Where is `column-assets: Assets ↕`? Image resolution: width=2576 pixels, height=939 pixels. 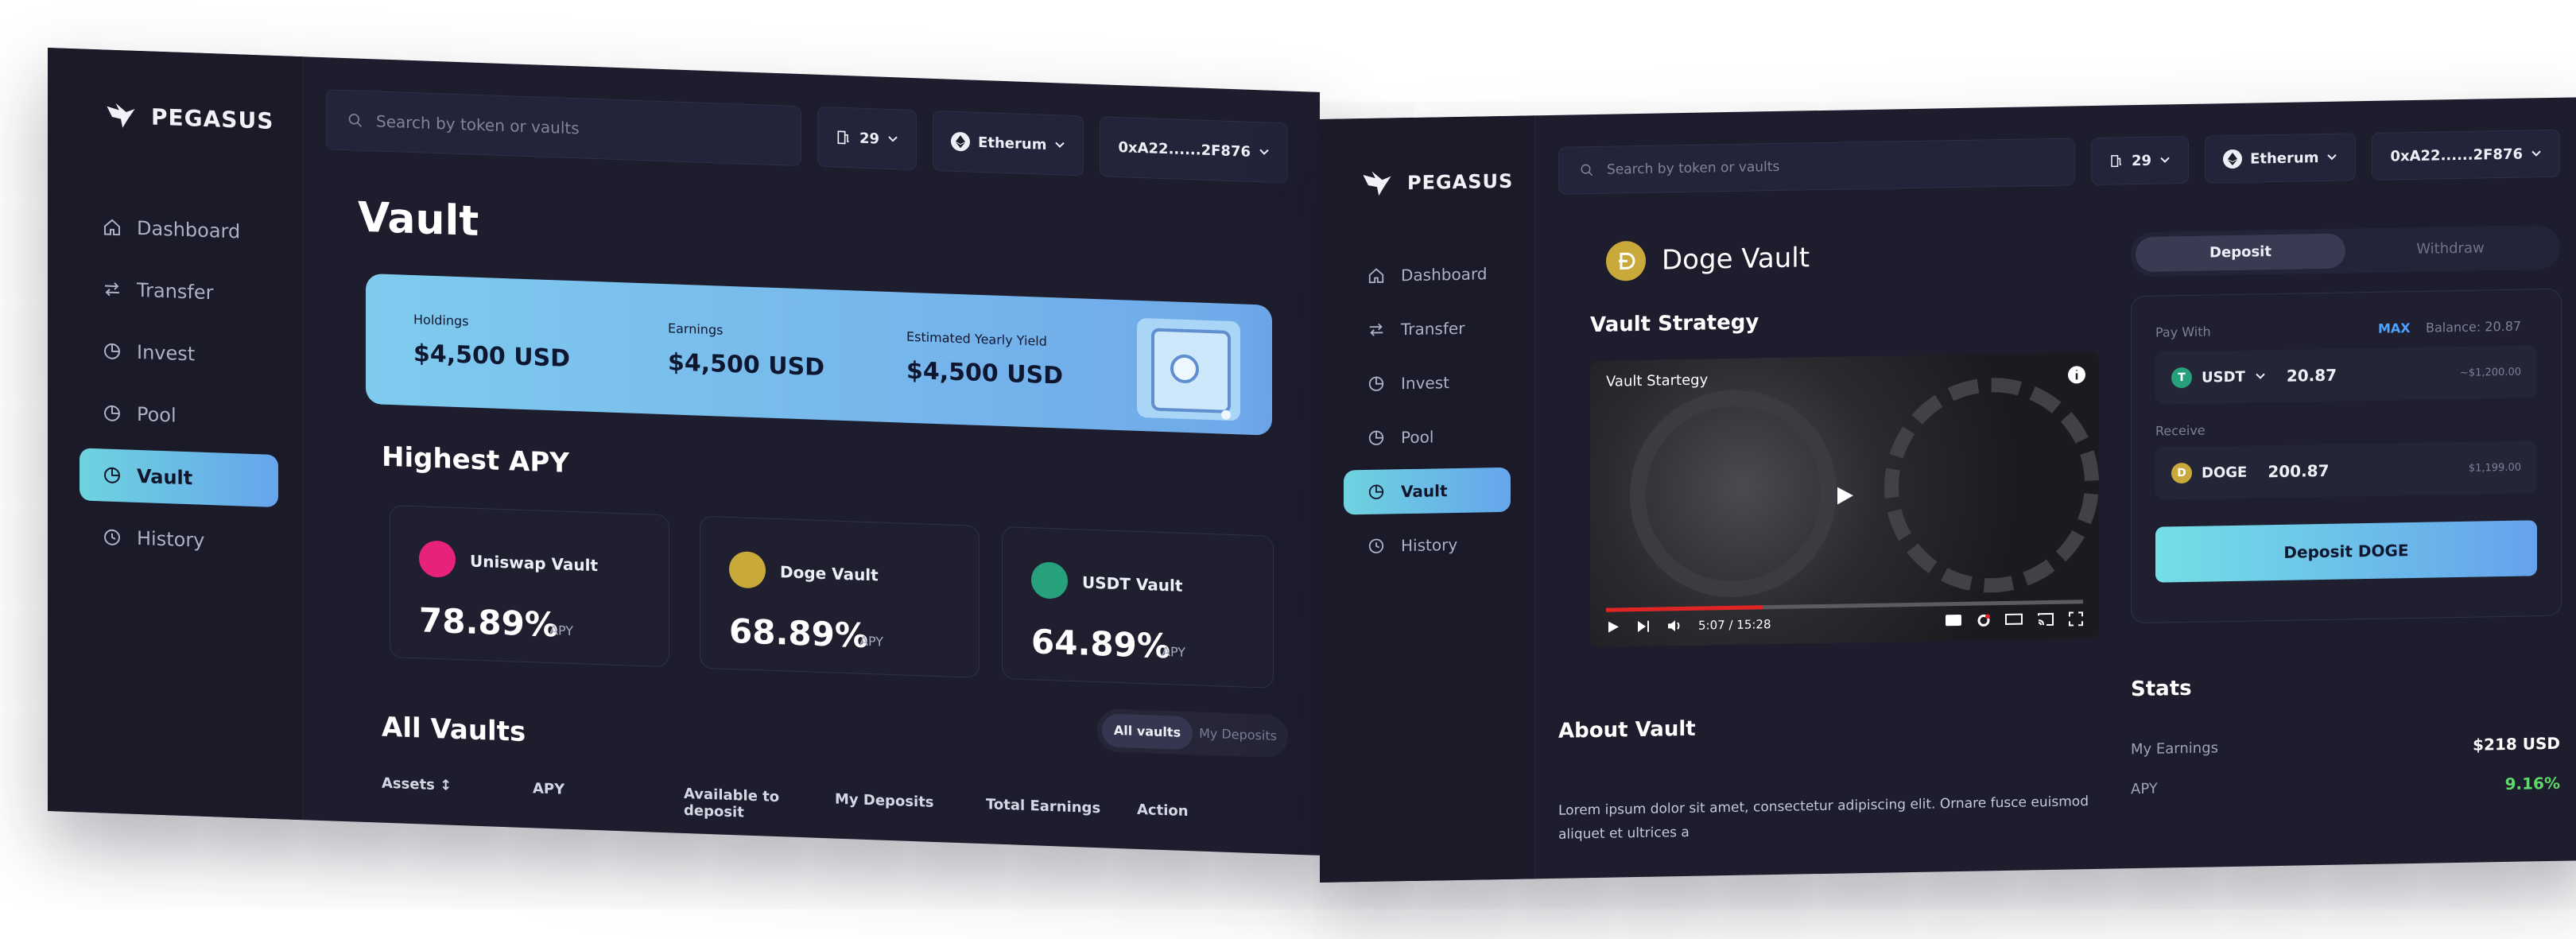
column-assets: Assets ↕ is located at coordinates (458, 795).